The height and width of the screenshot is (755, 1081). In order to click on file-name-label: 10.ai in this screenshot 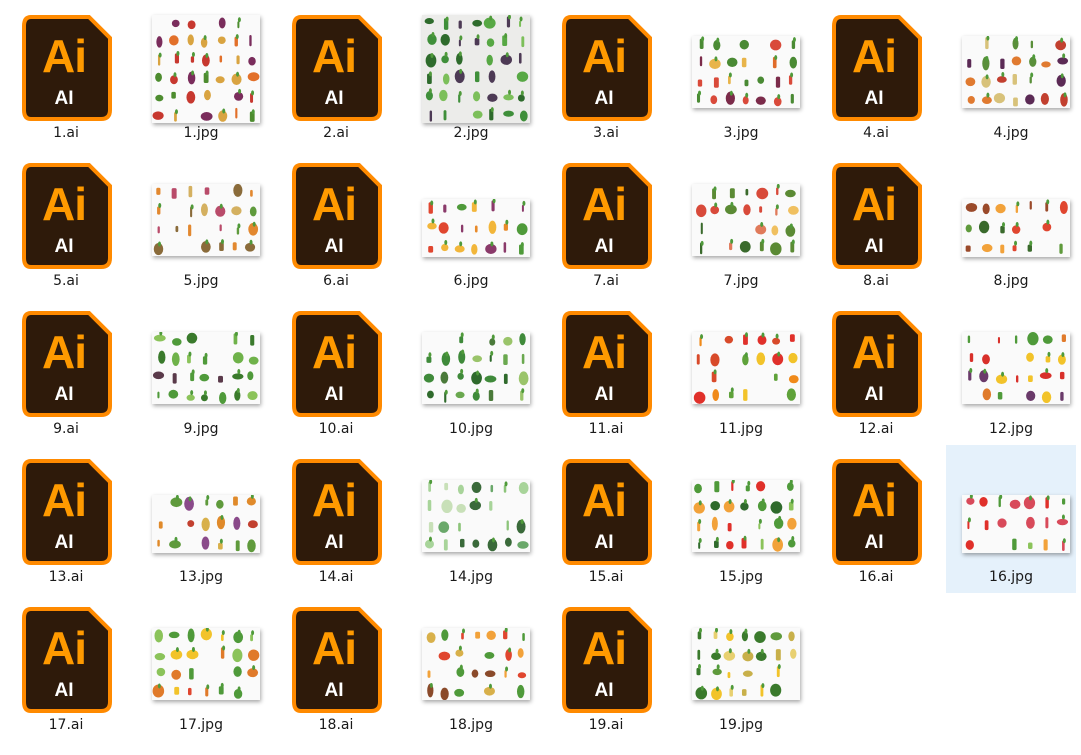, I will do `click(336, 429)`.